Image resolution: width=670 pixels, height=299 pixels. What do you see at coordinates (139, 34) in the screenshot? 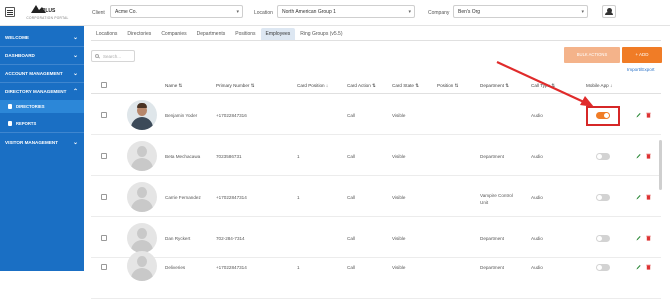
I see `tab-directories: Directories` at bounding box center [139, 34].